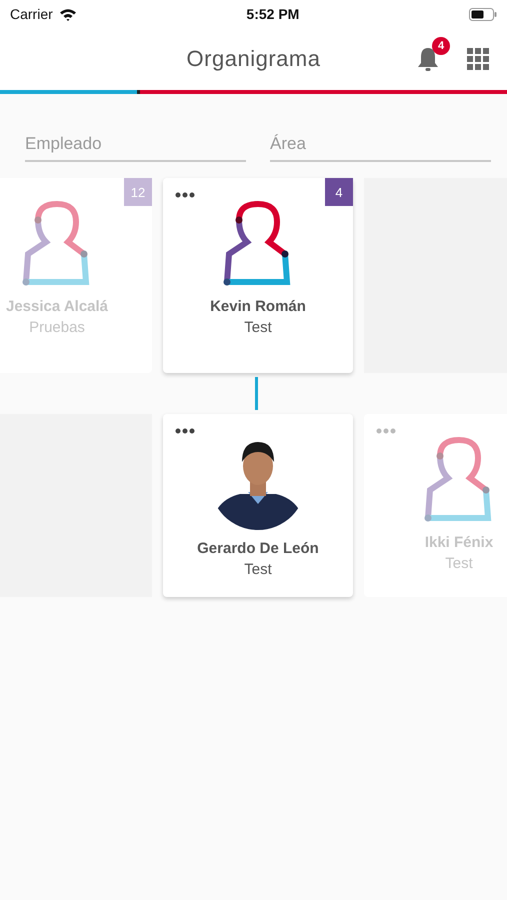  Describe the element at coordinates (478, 59) in the screenshot. I see `apps-grid-icon` at that location.